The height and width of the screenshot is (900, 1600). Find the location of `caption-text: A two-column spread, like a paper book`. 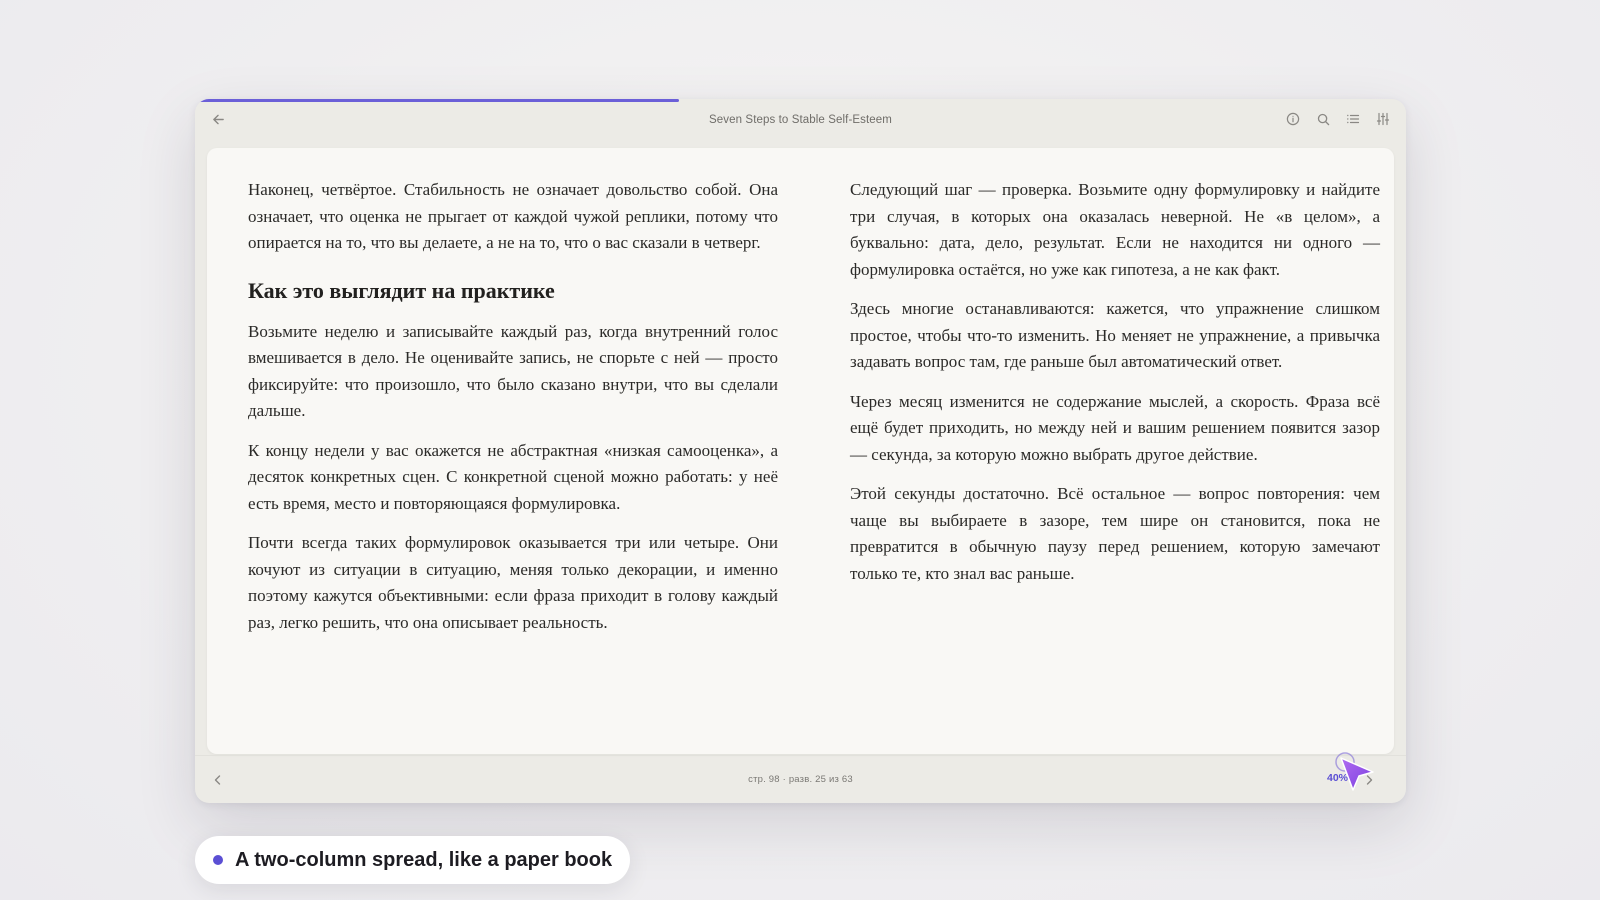

caption-text: A two-column spread, like a paper book is located at coordinates (424, 859).